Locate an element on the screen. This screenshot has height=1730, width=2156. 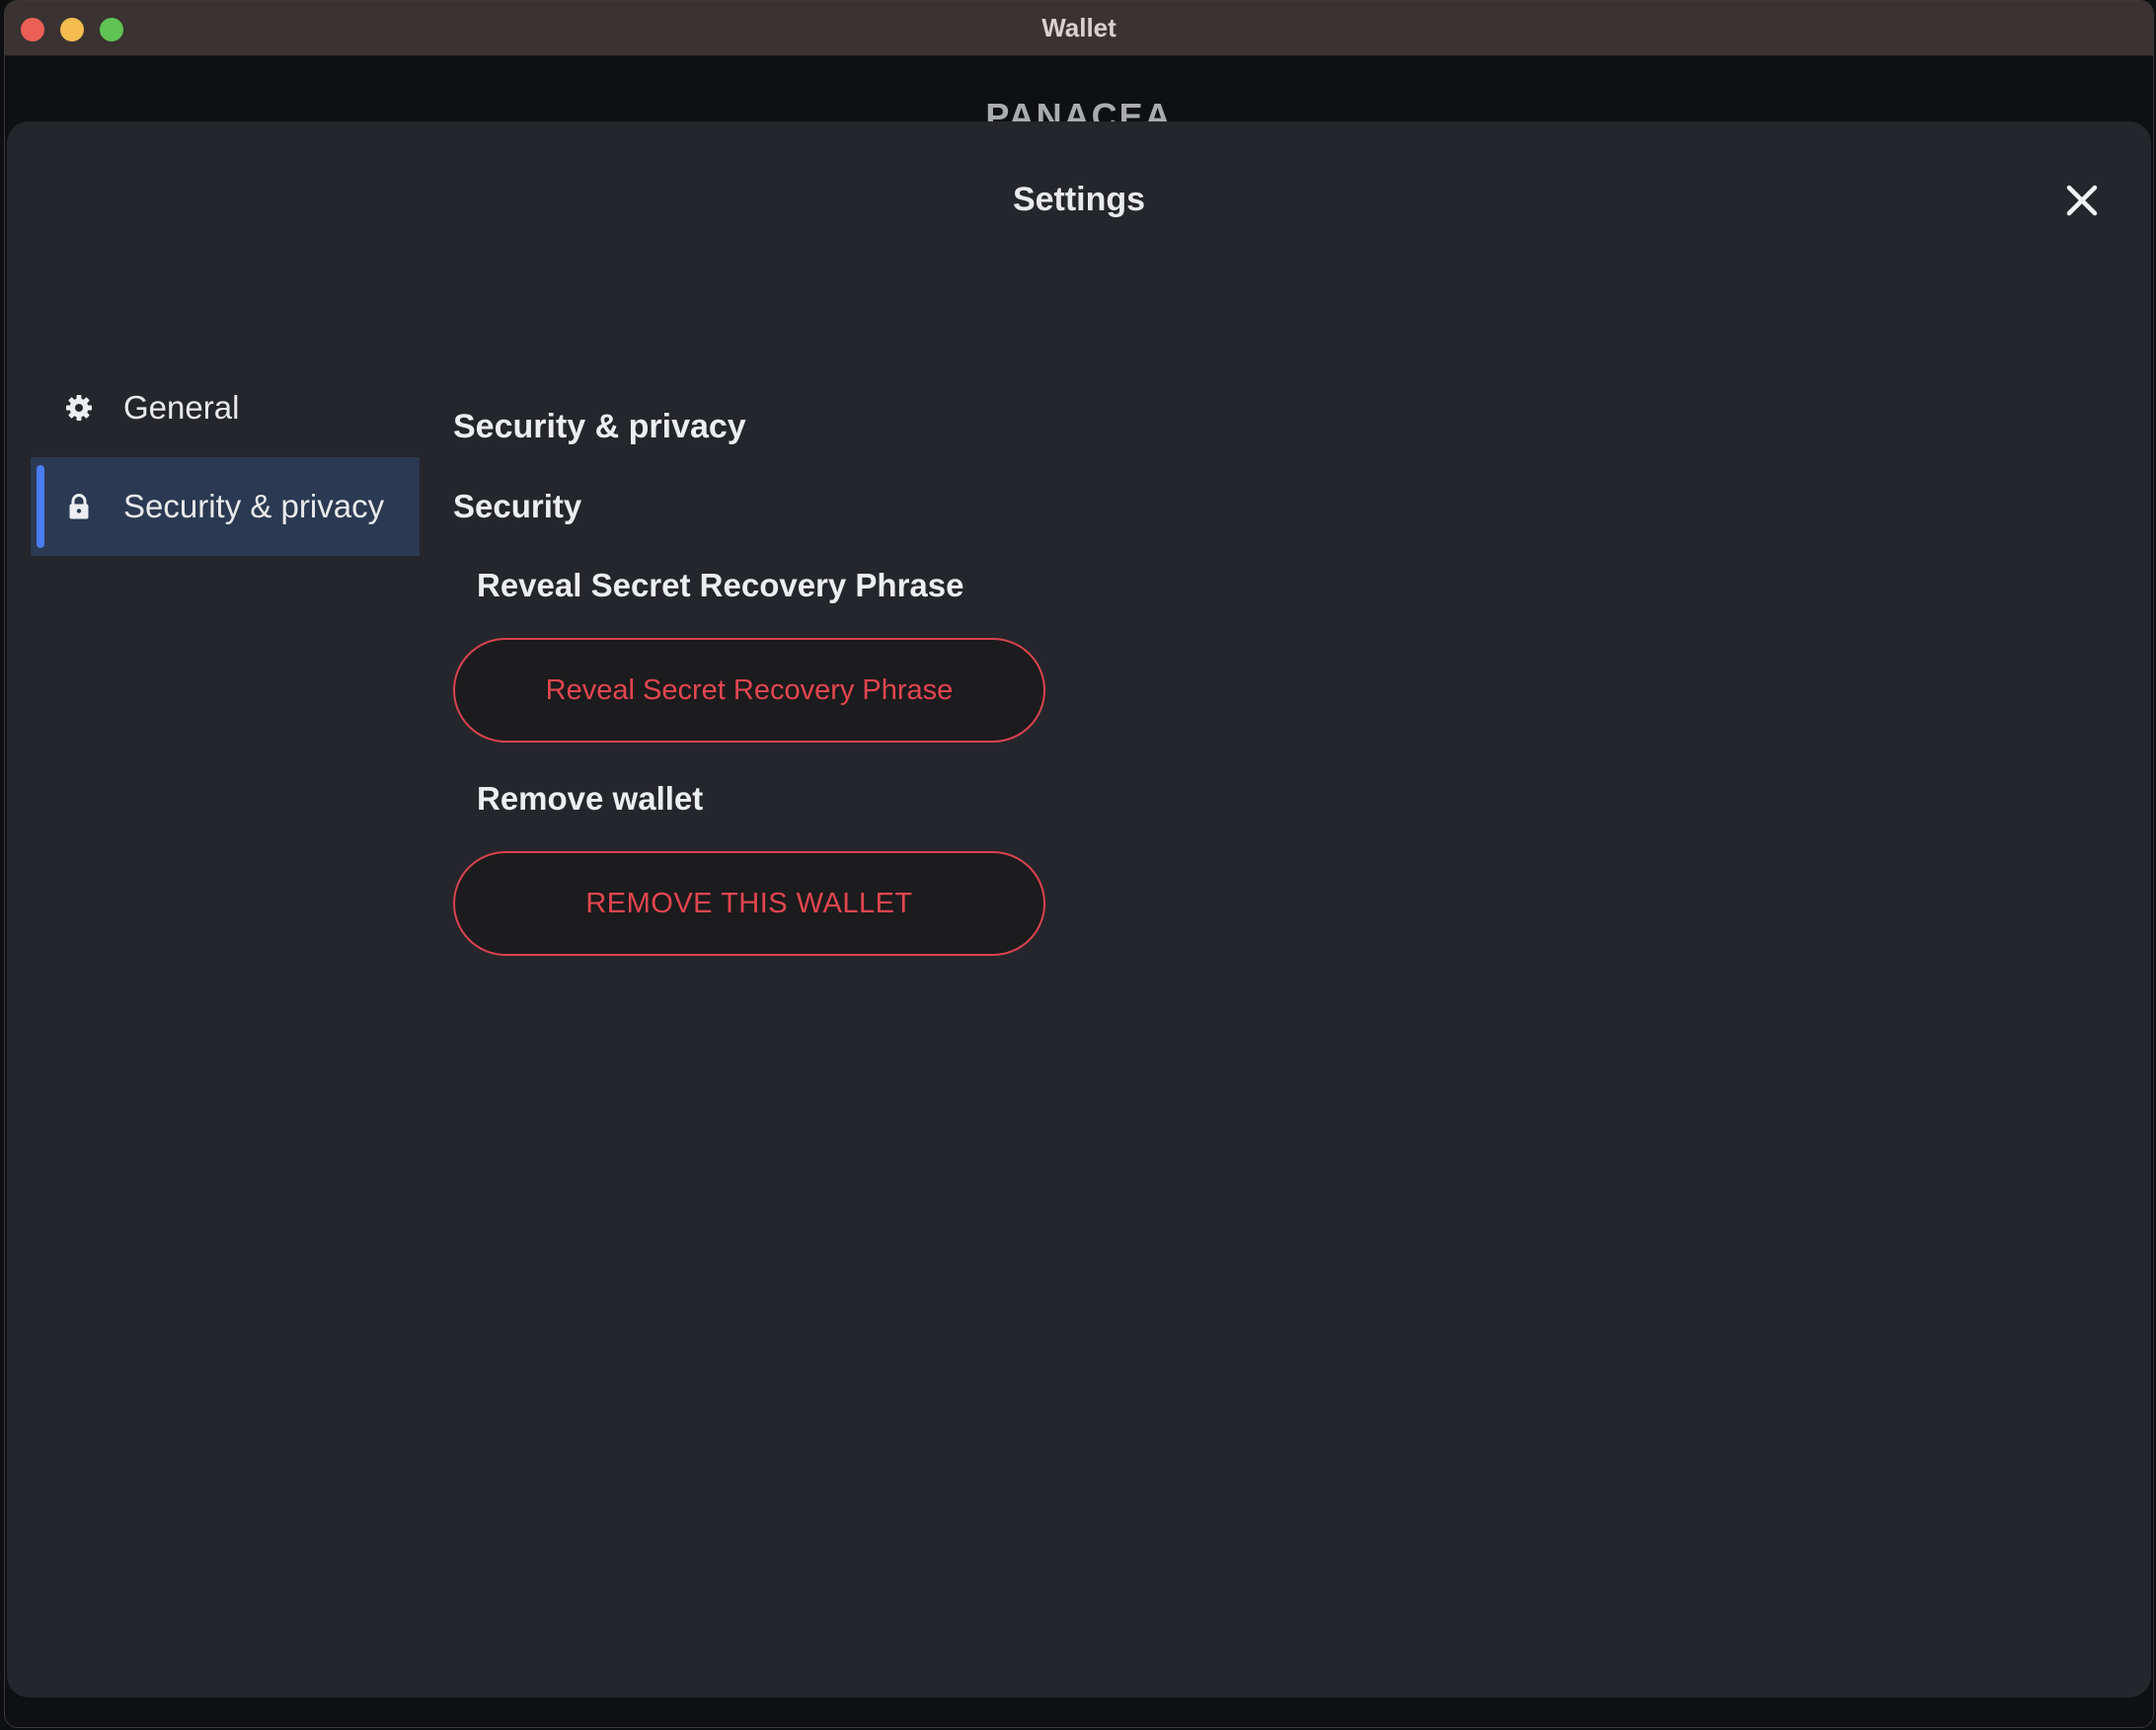
settings-sidebar: General Security & privacy is located at coordinates (225, 457).